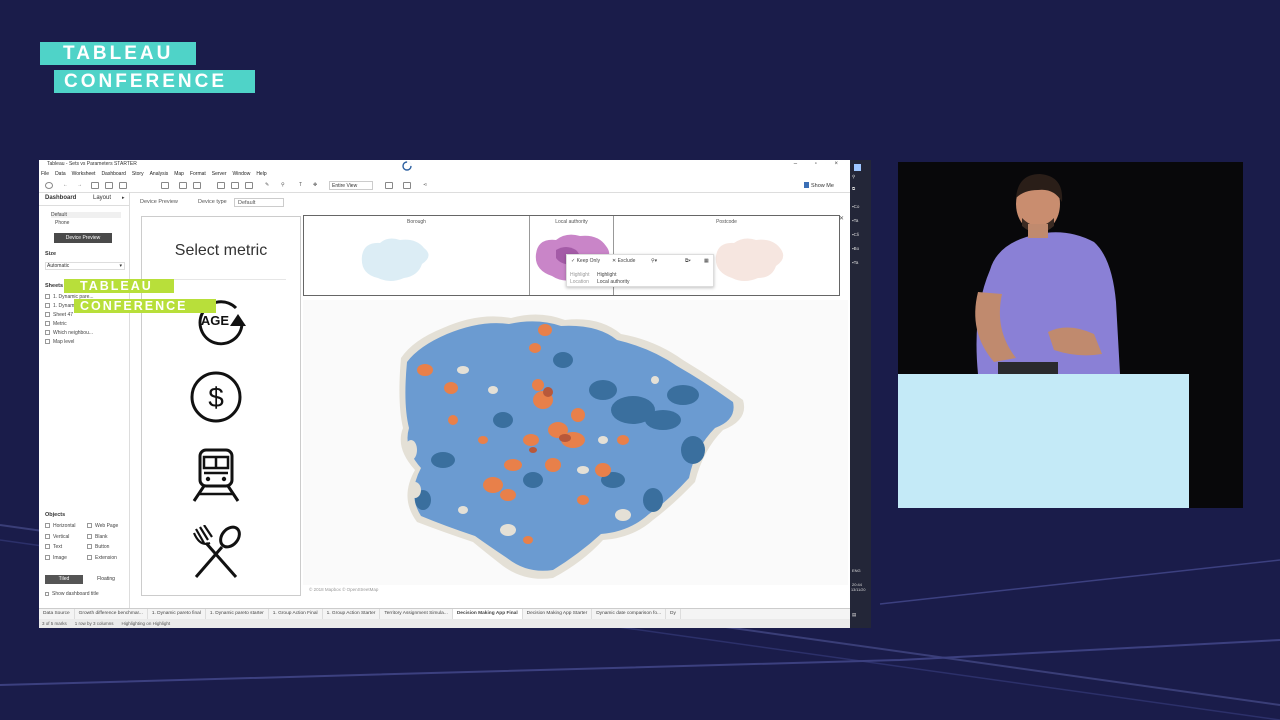 The width and height of the screenshot is (1280, 720). Describe the element at coordinates (819, 186) in the screenshot. I see `show-me-button: Show Me` at that location.